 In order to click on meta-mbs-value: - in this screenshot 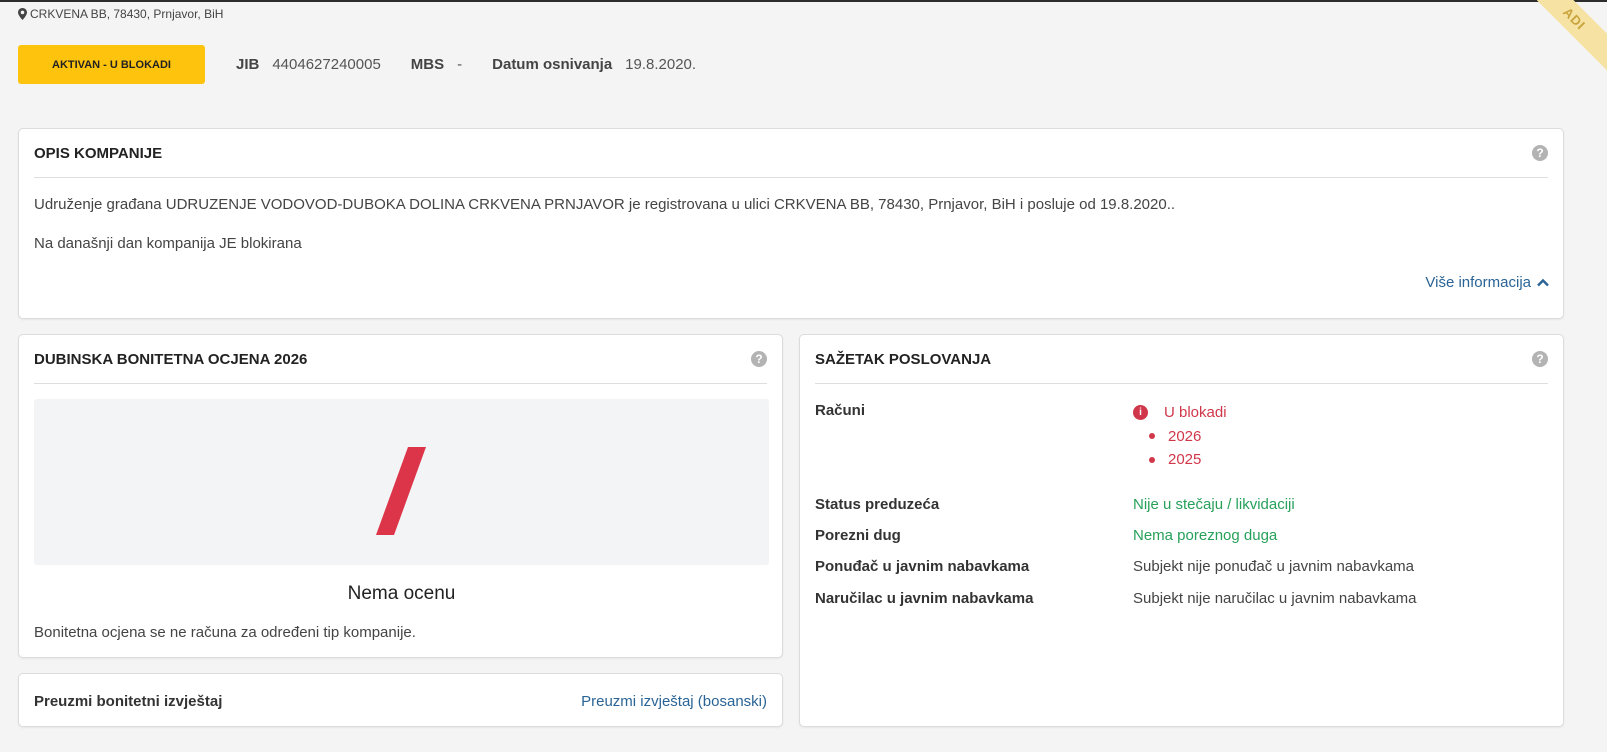, I will do `click(460, 64)`.